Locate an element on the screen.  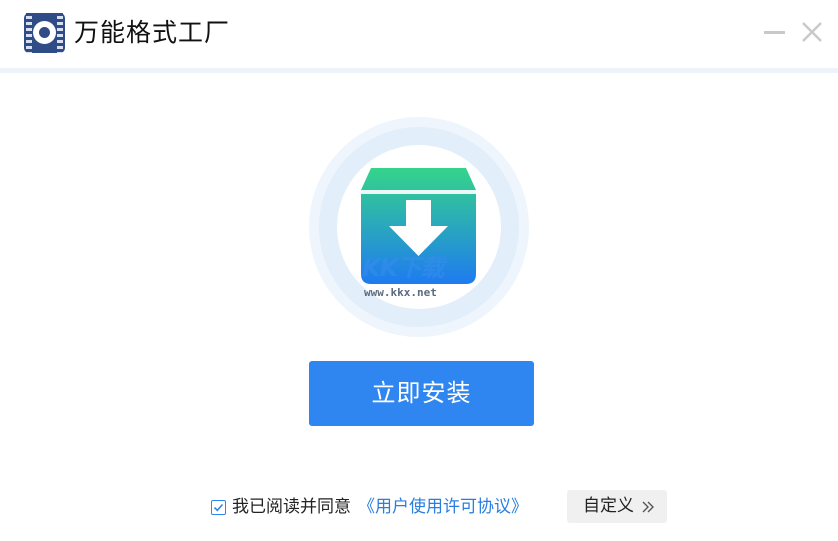
close-icon is located at coordinates (812, 32).